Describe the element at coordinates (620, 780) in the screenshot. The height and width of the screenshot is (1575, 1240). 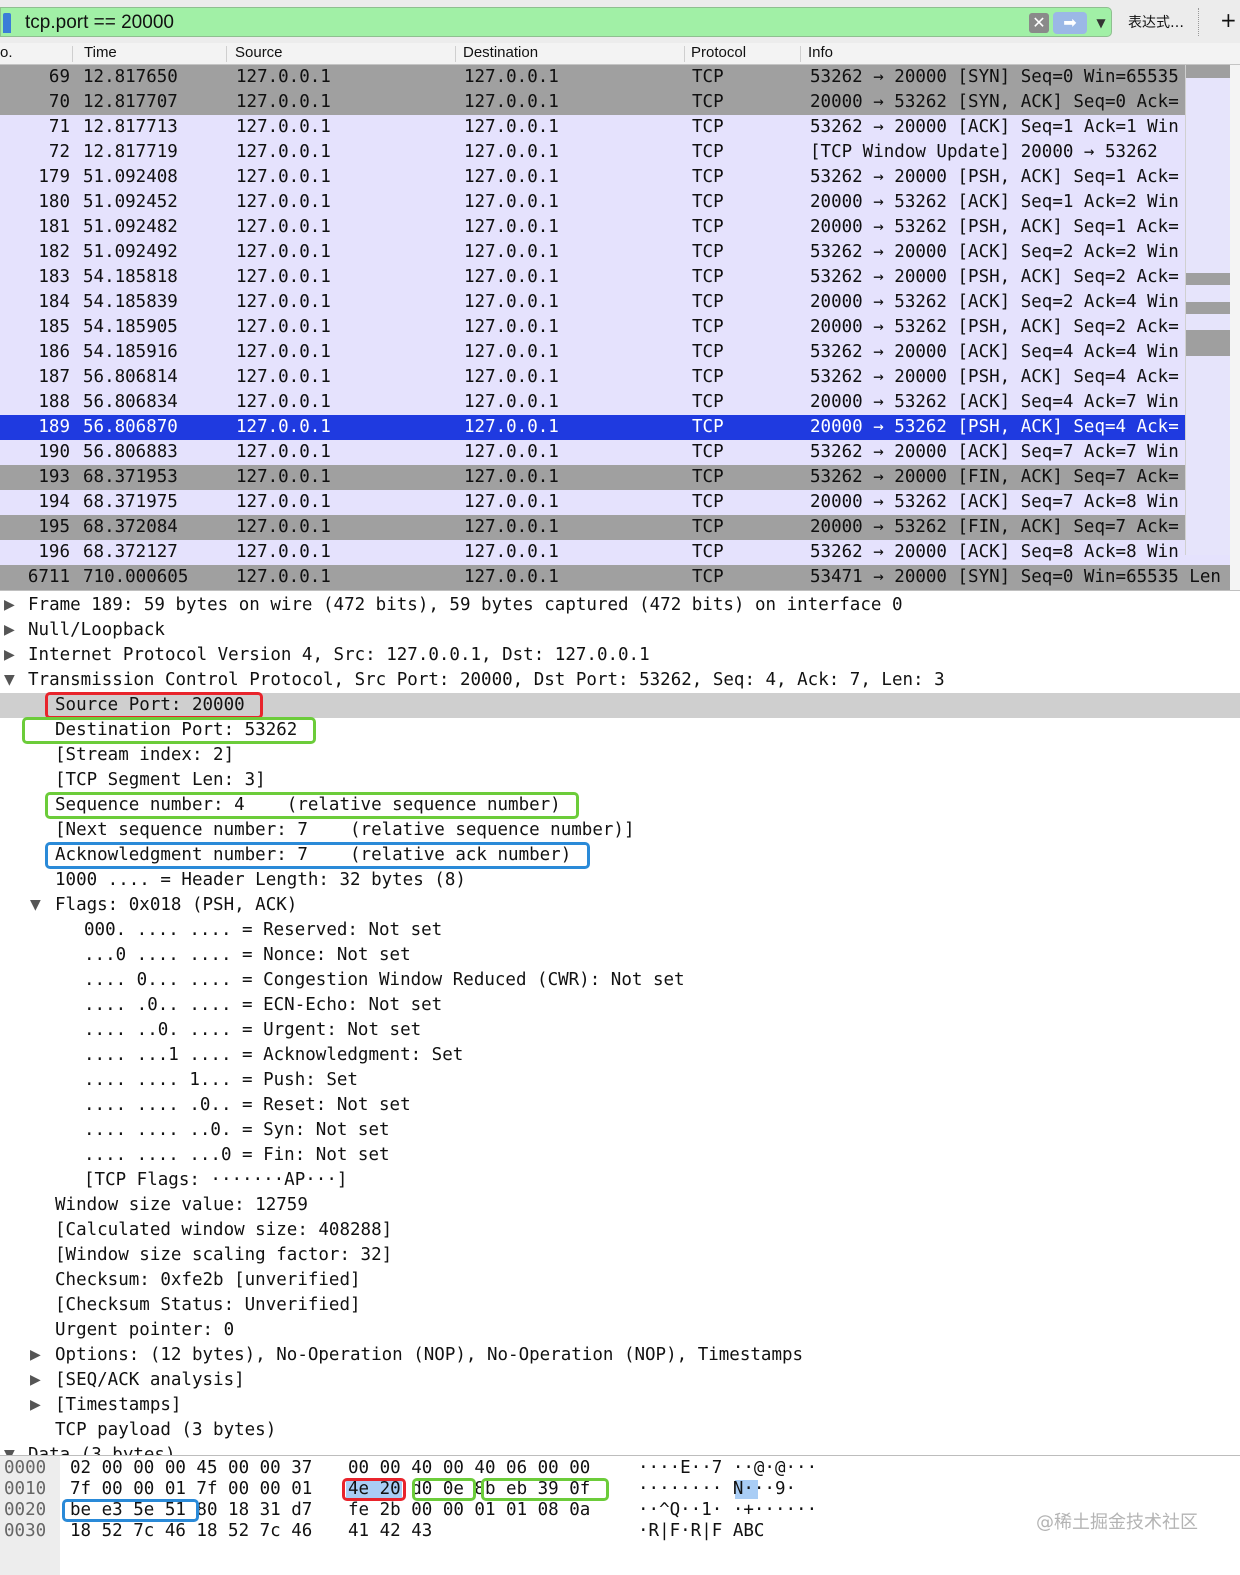
I see `detail-line: [TCP Segment Len: 3]` at that location.